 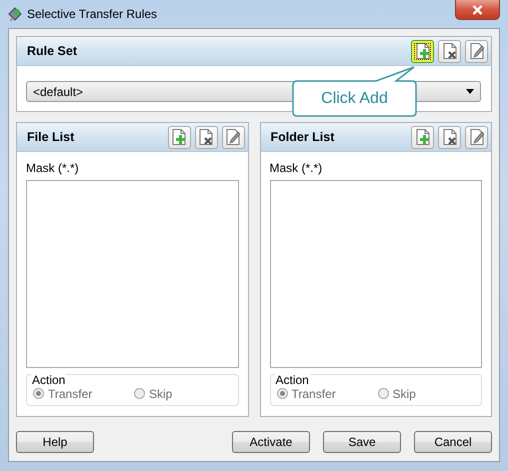 I want to click on panel-title: Folder List, so click(x=303, y=137).